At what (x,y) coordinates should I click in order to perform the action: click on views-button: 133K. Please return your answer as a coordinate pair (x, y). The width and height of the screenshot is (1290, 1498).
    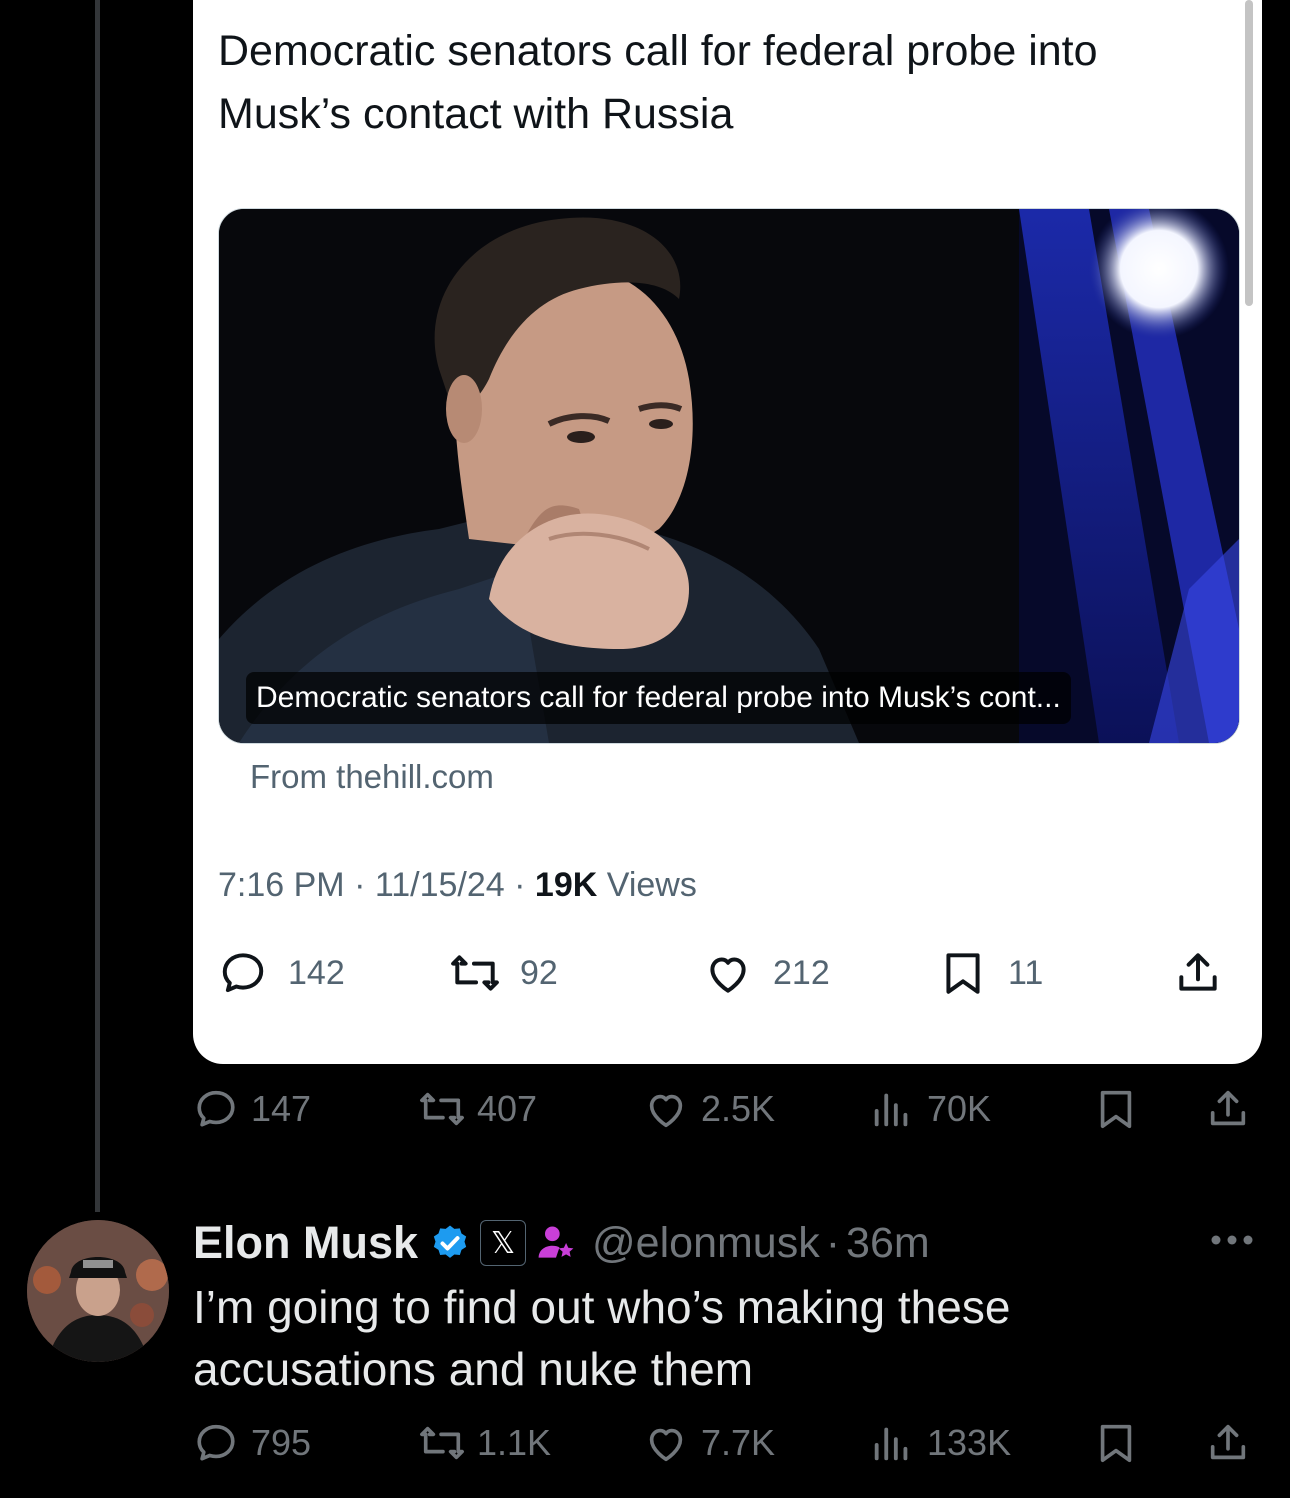
    Looking at the image, I should click on (940, 1443).